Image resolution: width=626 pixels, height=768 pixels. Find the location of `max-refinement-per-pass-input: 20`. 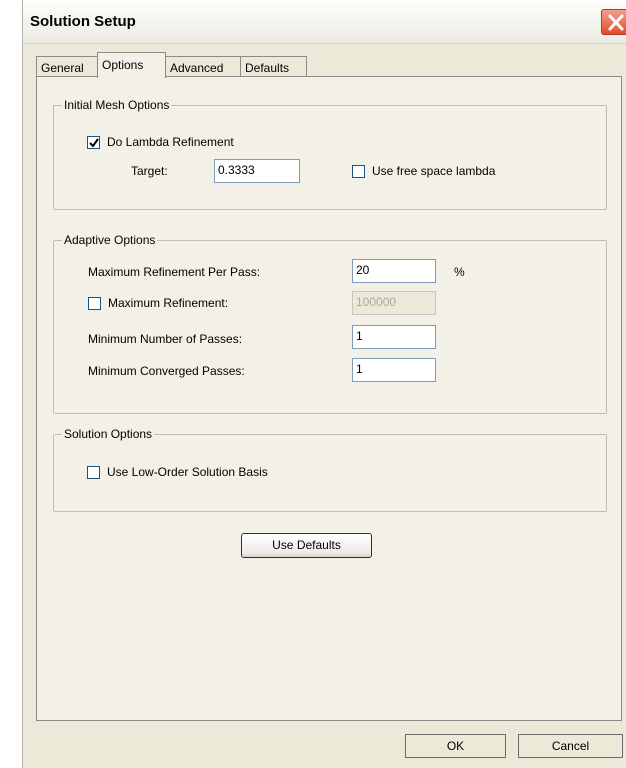

max-refinement-per-pass-input: 20 is located at coordinates (394, 271).